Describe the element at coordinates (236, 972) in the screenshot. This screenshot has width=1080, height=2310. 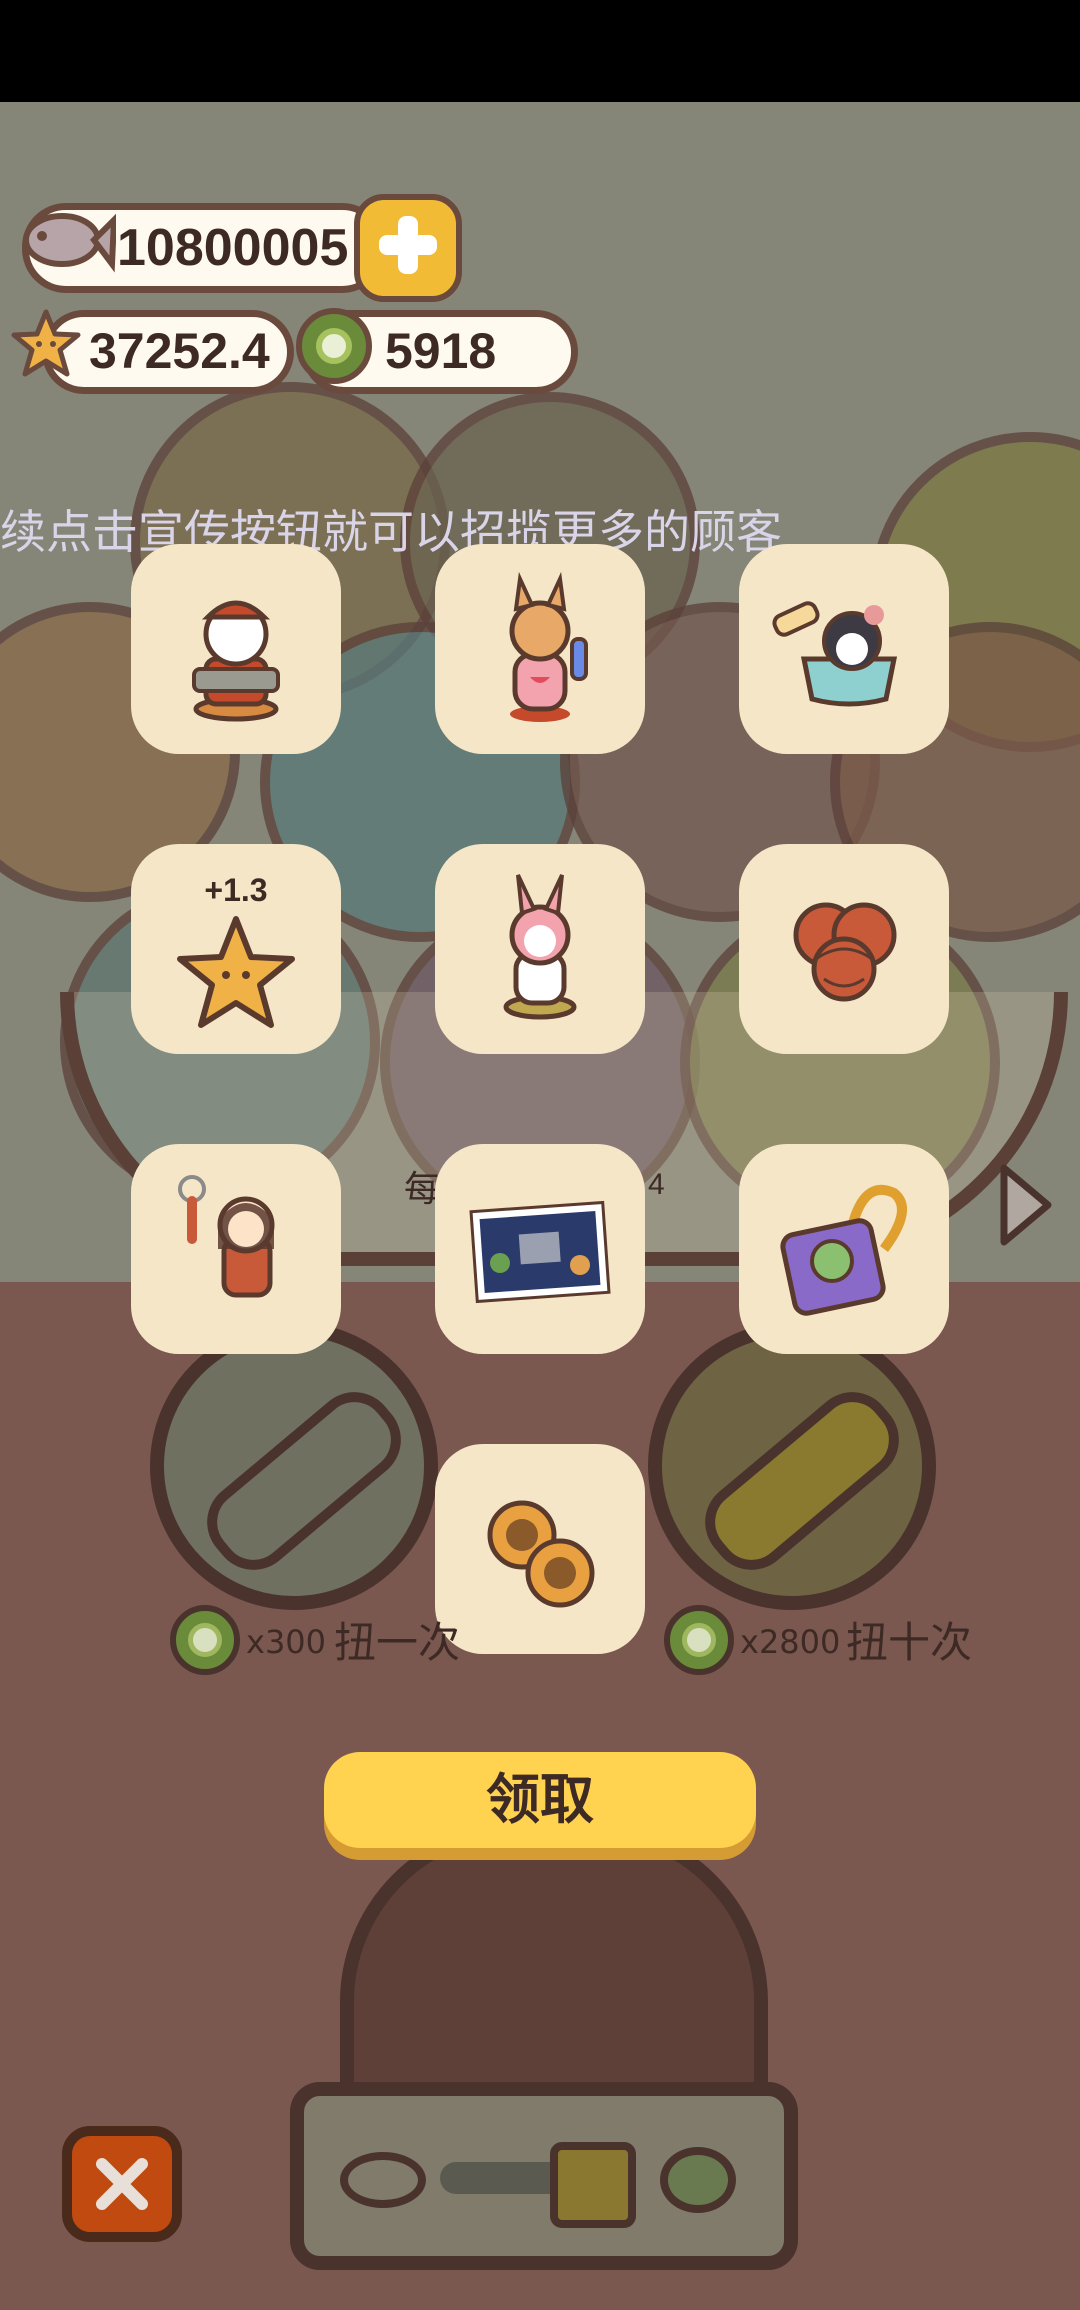
I see `star-bonus-icon` at that location.